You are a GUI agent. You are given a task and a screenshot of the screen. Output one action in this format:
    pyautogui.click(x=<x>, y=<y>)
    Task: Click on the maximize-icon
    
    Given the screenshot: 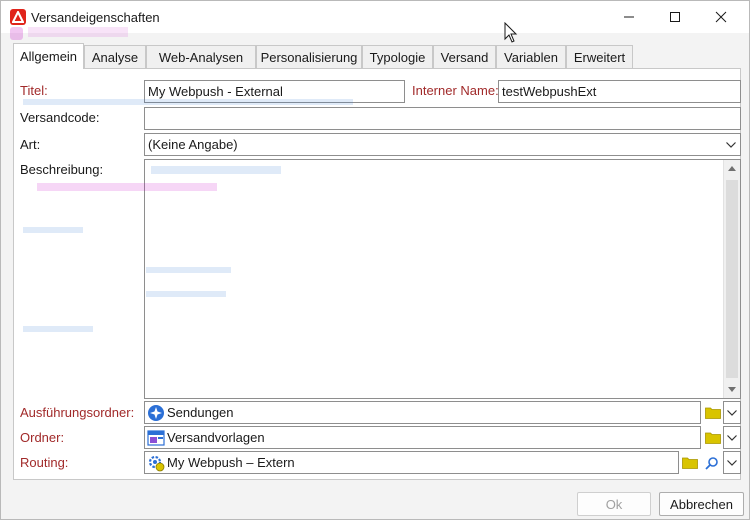 What is the action you would take?
    pyautogui.click(x=675, y=17)
    